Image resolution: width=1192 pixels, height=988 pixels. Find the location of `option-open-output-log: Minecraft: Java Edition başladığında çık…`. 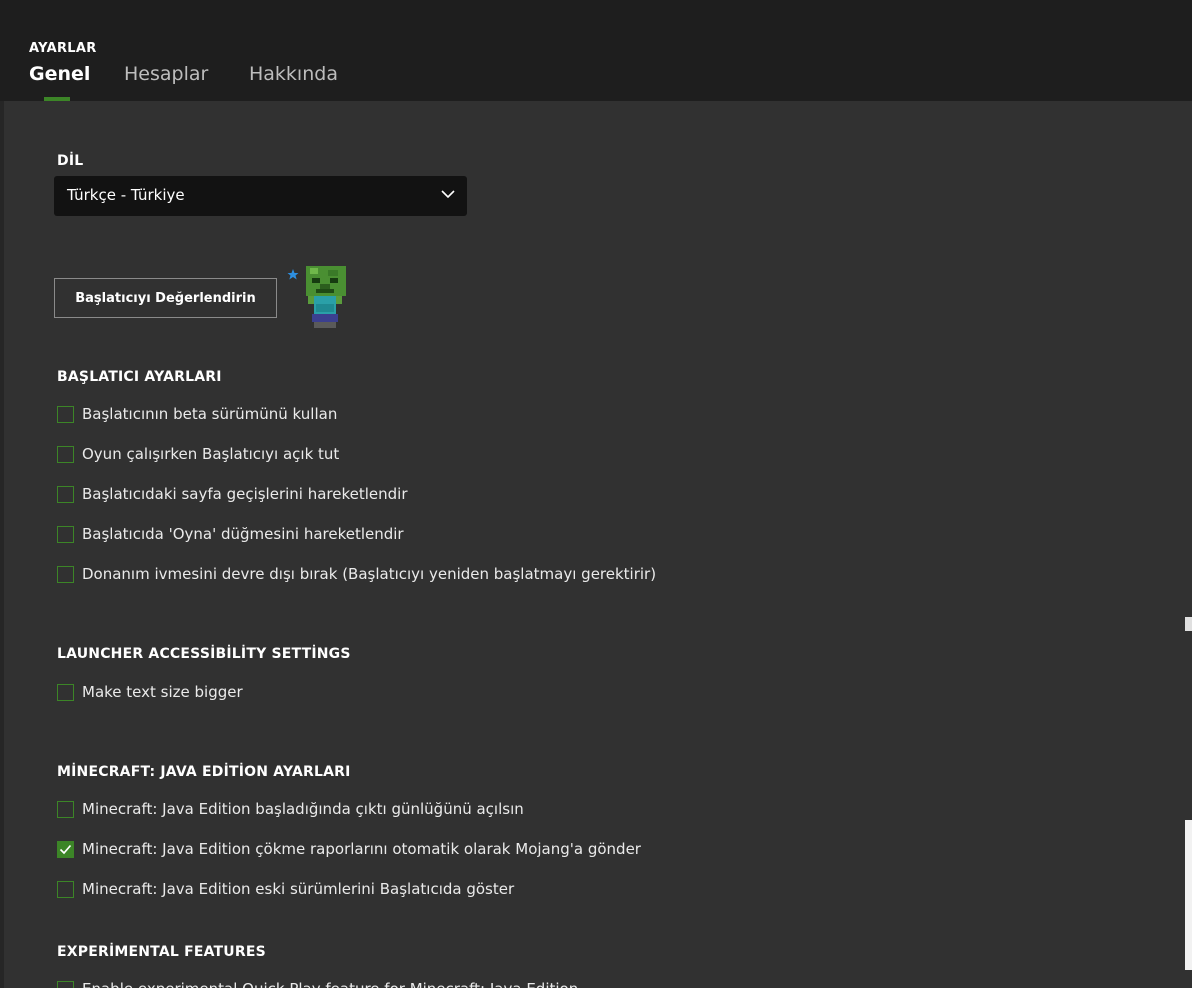

option-open-output-log: Minecraft: Java Edition başladığında çık… is located at coordinates (290, 809).